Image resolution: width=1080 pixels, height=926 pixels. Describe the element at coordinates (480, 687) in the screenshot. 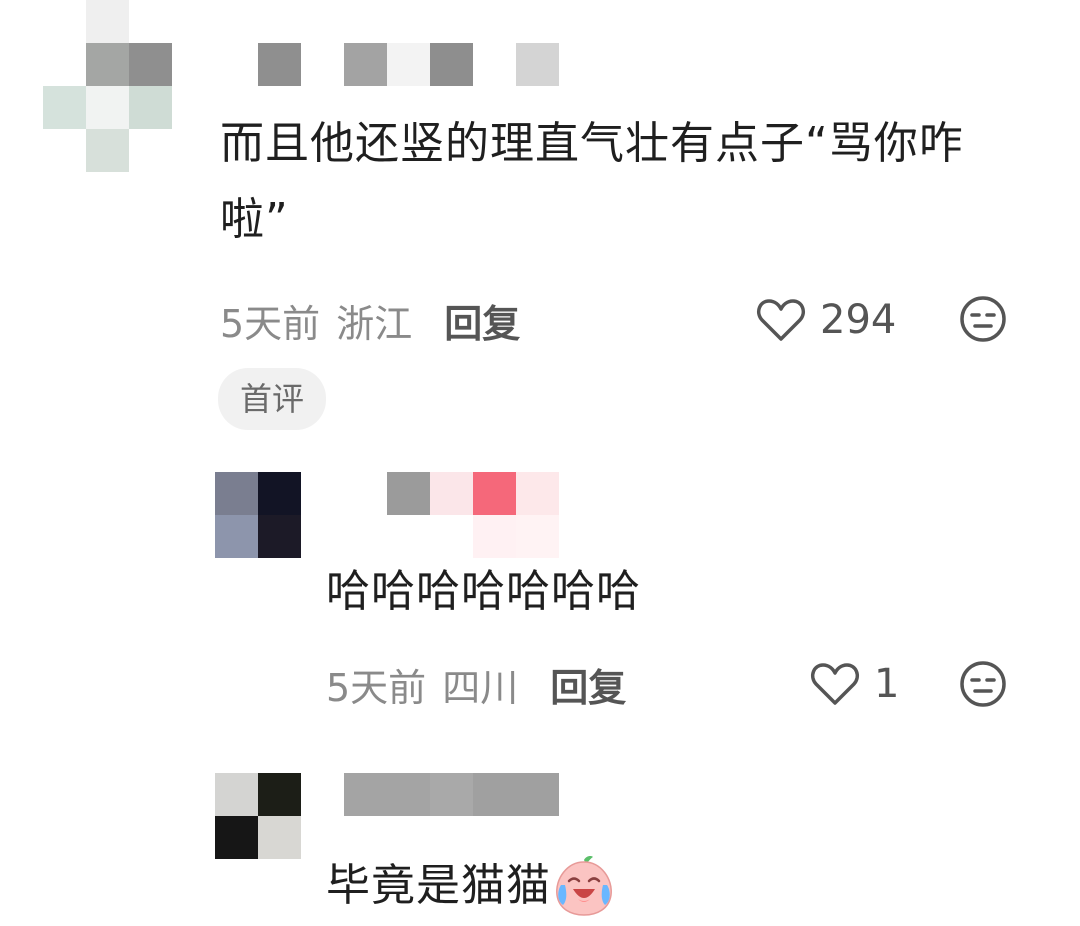

I see `comment-location: 四川` at that location.